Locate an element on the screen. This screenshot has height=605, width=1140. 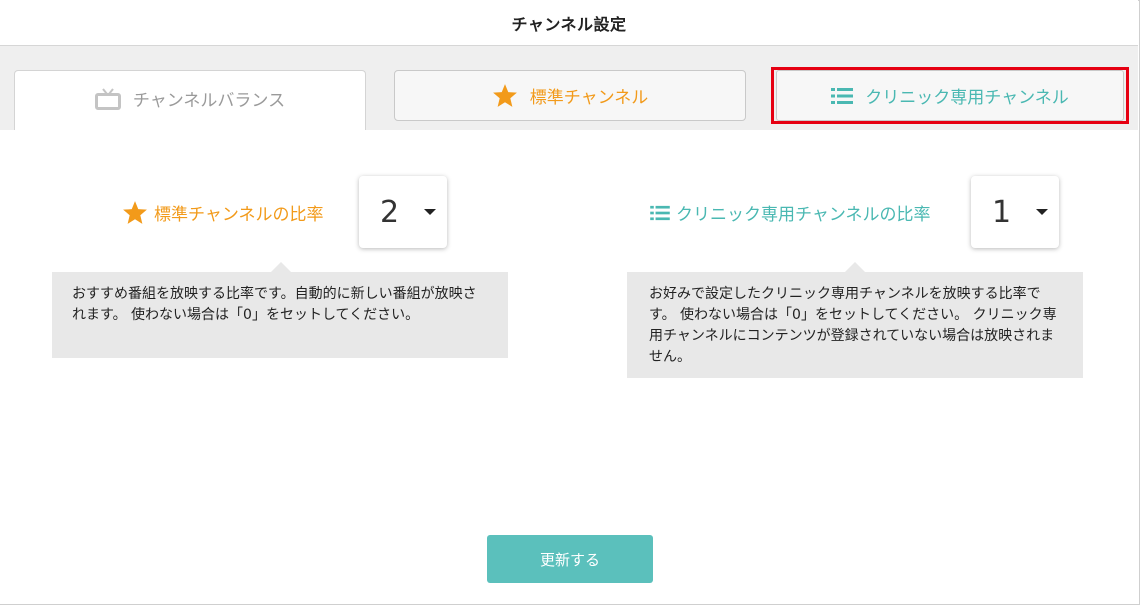
tab-standard-channel: 標準チャンネル is located at coordinates (570, 95).